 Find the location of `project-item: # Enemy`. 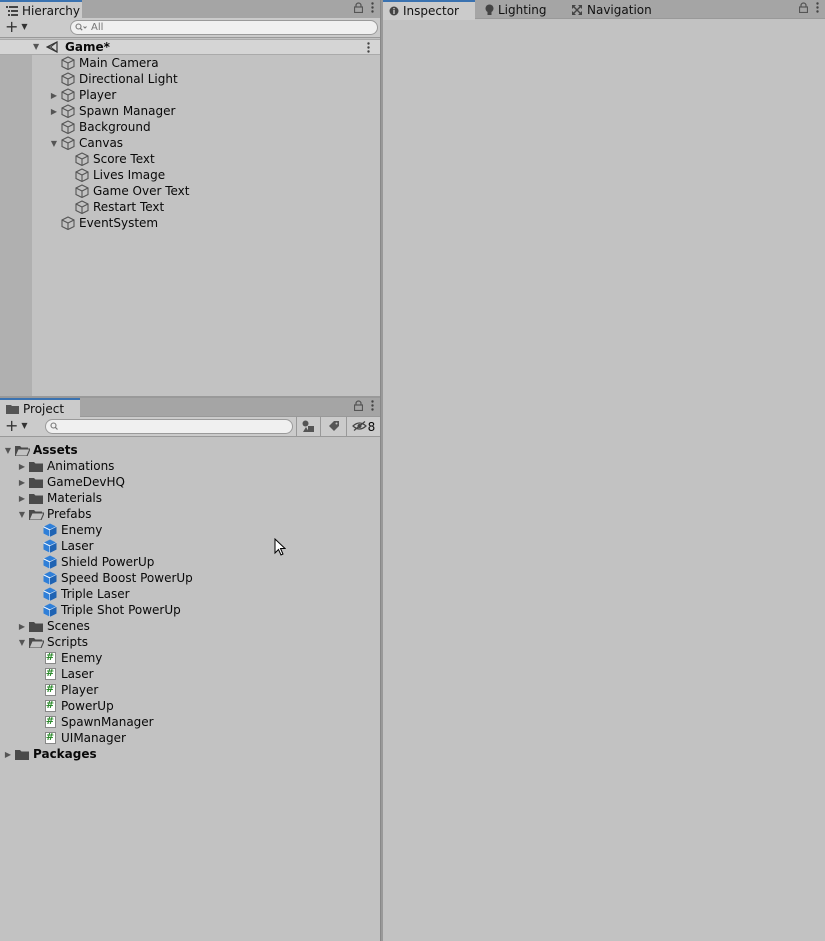

project-item: # Enemy is located at coordinates (66, 658).